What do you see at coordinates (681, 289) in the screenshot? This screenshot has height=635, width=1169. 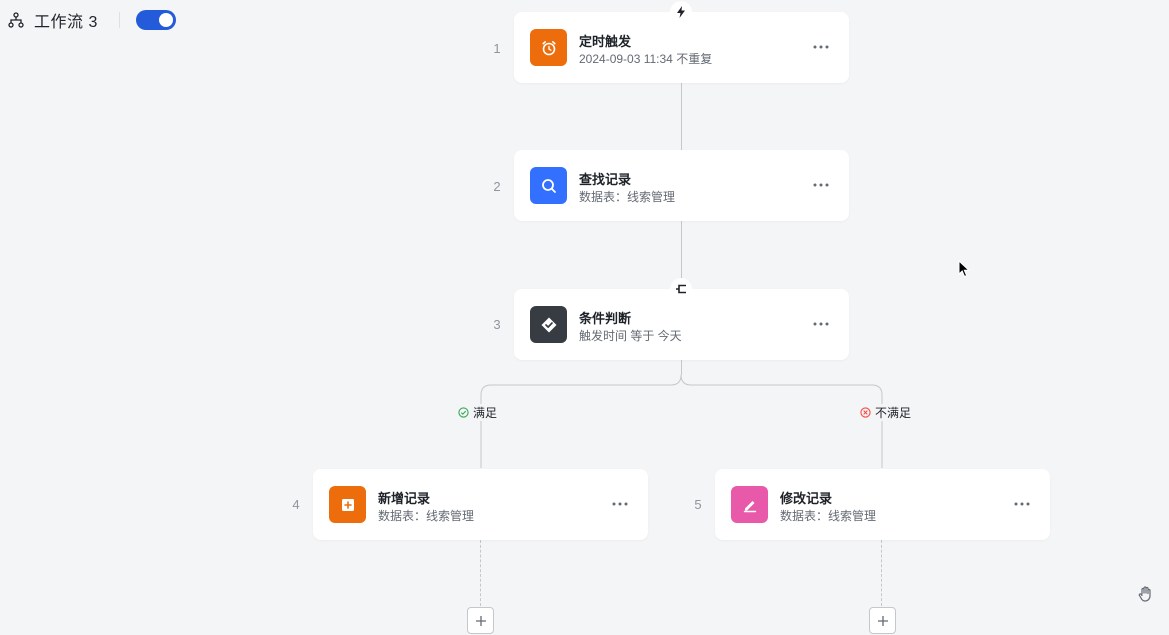 I see `branch-icon` at bounding box center [681, 289].